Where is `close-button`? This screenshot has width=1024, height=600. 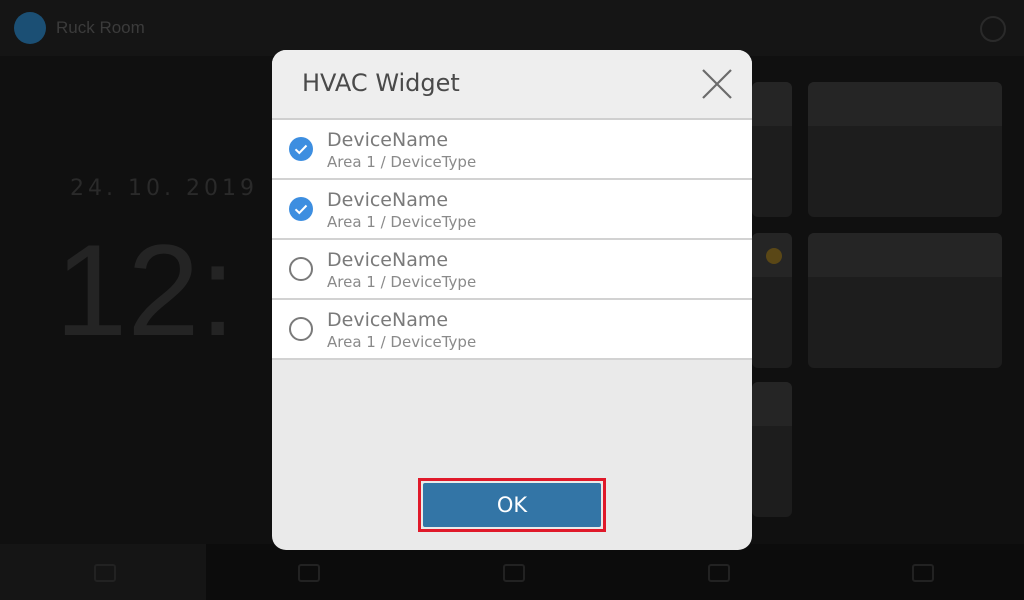 close-button is located at coordinates (717, 84).